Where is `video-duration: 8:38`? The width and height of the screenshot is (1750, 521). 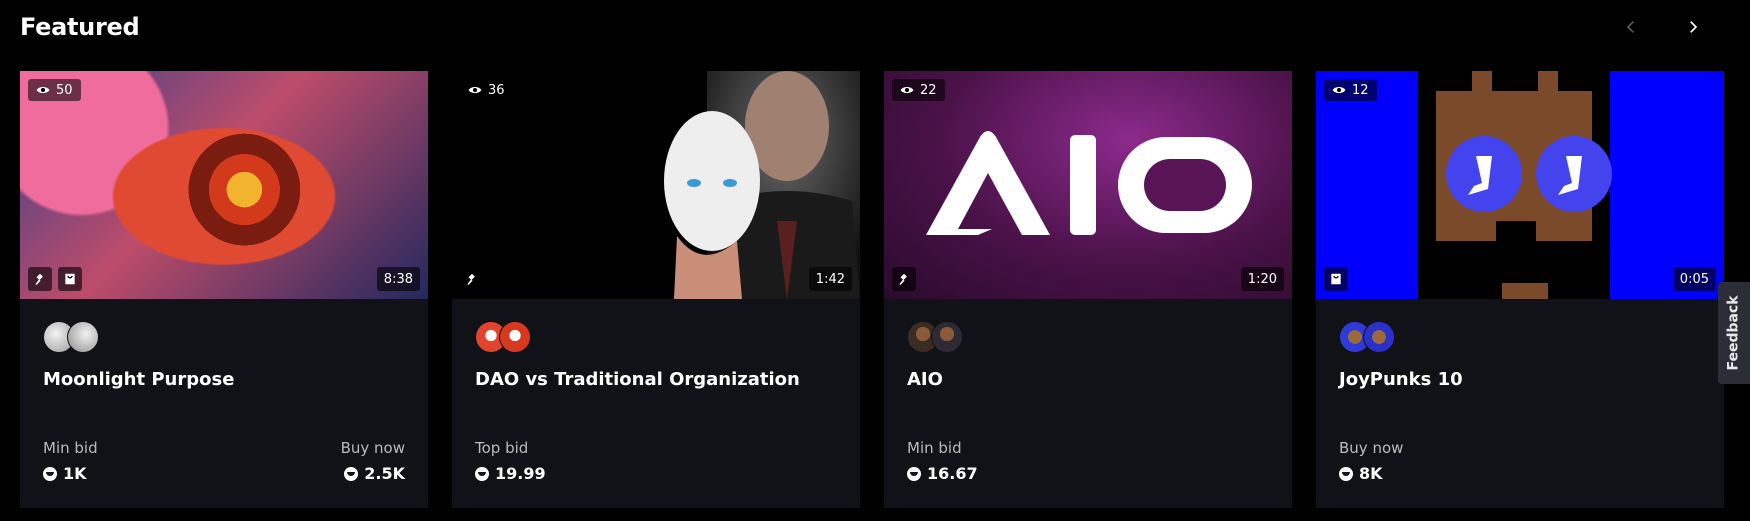
video-duration: 8:38 is located at coordinates (398, 279).